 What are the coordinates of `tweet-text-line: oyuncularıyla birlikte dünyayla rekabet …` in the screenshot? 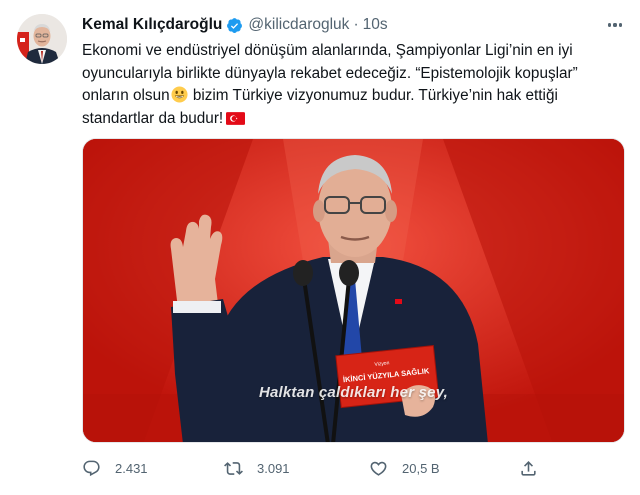 It's located at (330, 73).